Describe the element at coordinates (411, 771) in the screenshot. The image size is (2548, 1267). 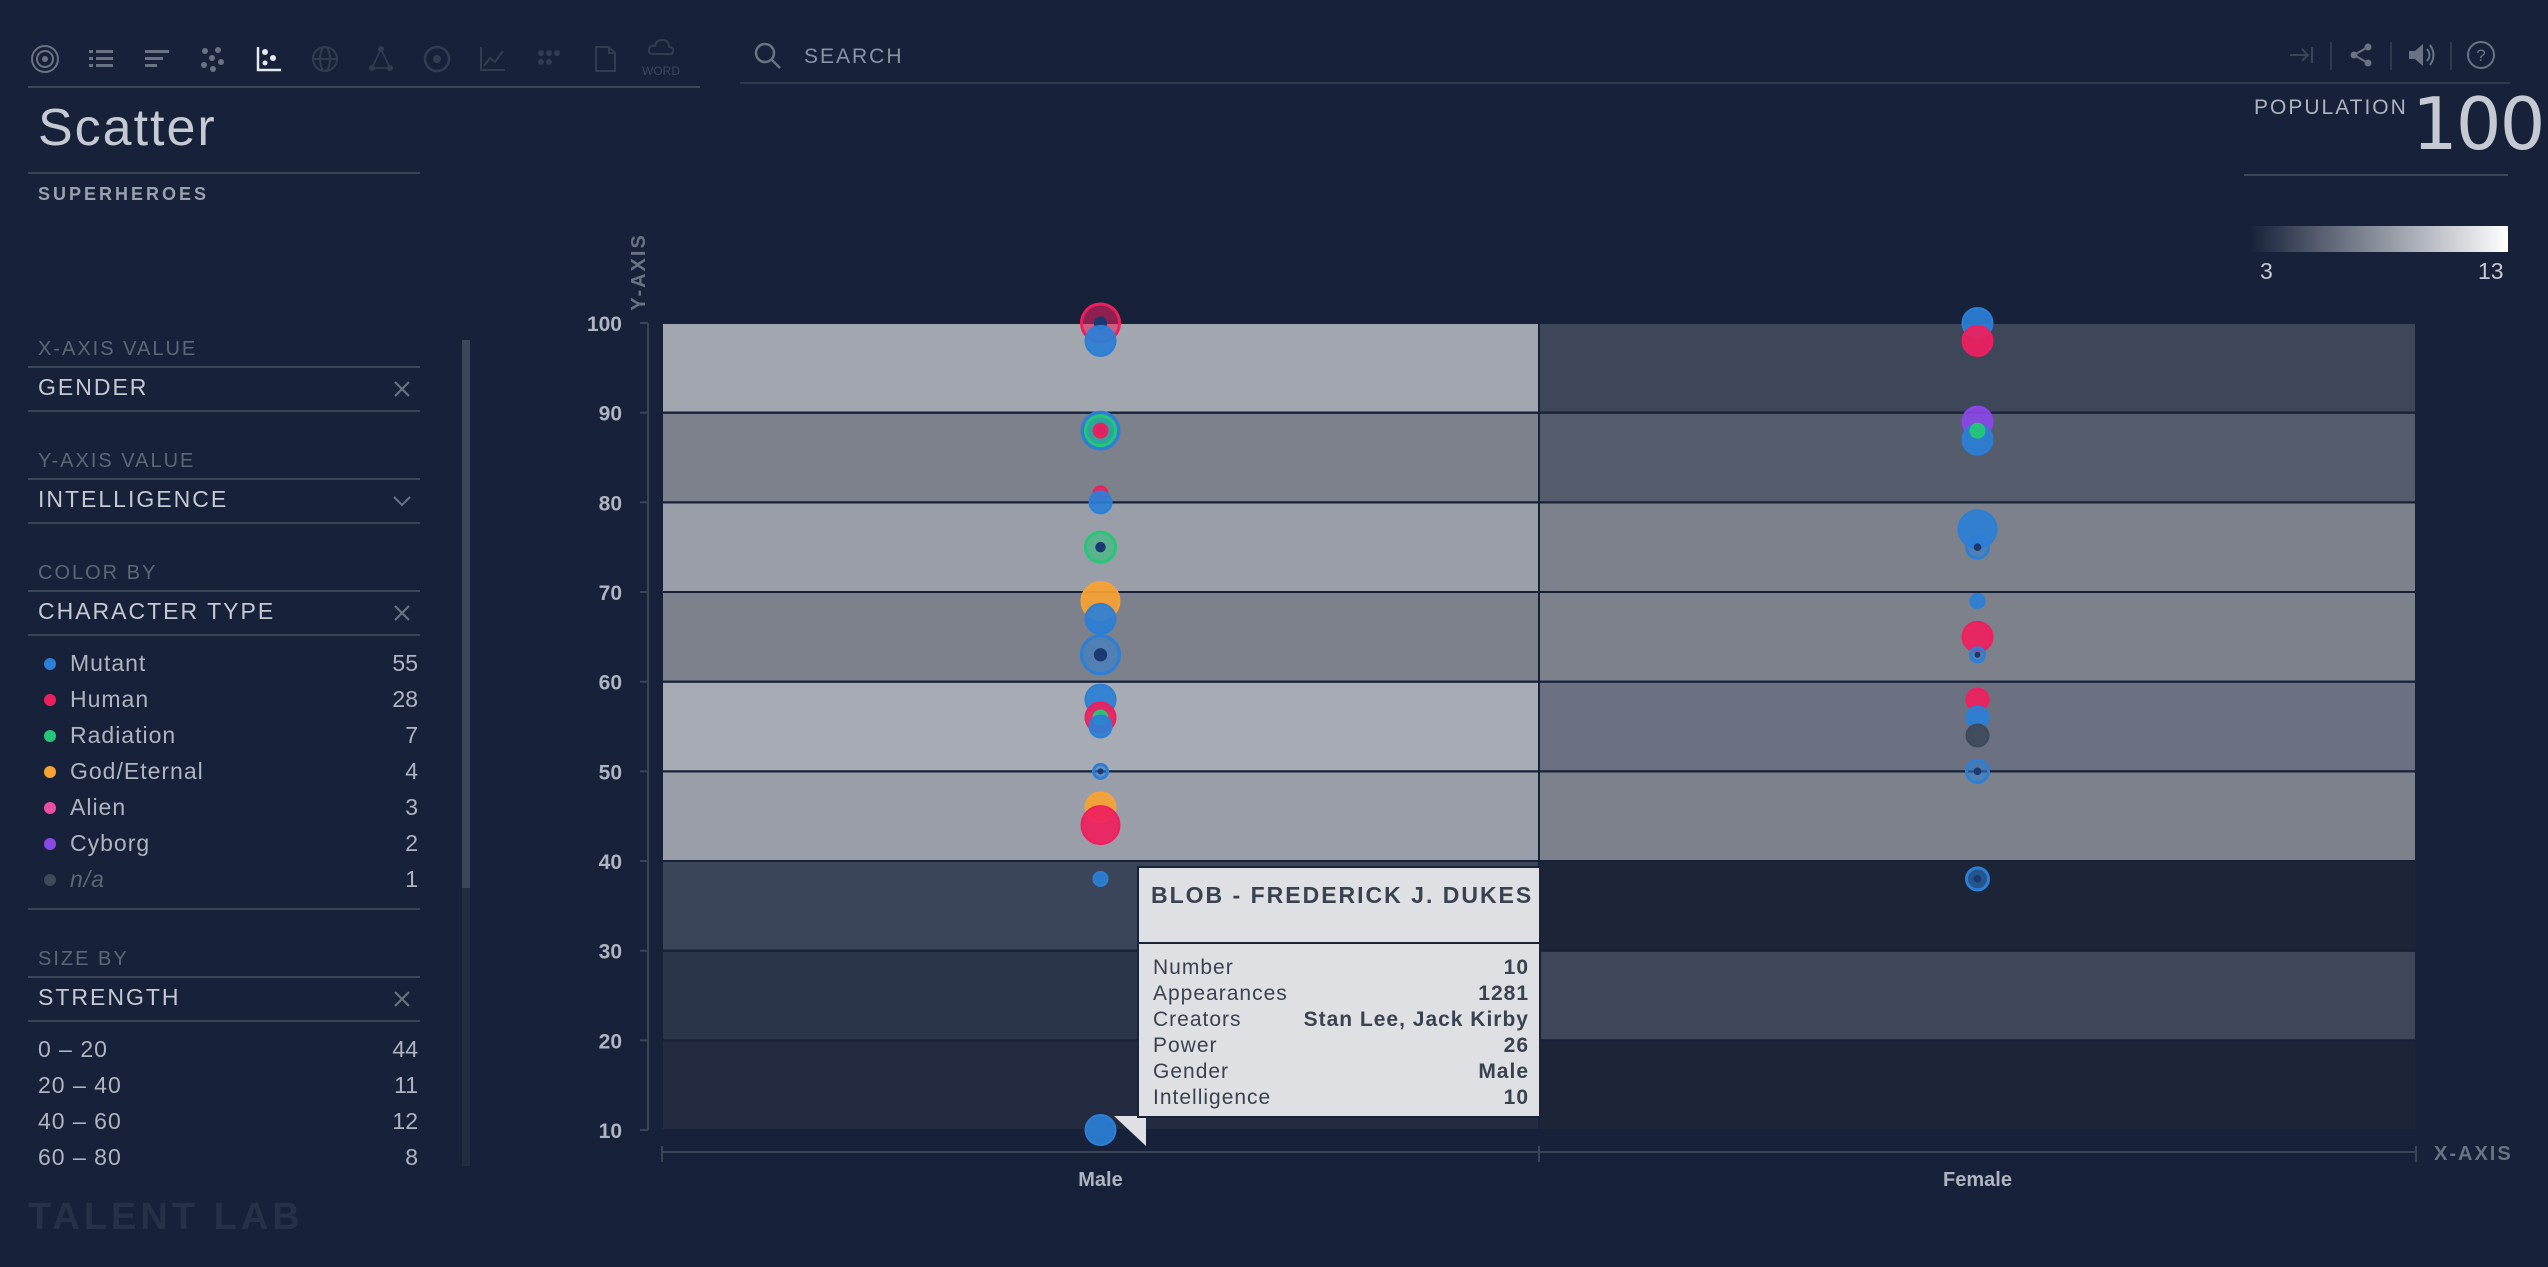
I see `legend-count: 4` at that location.